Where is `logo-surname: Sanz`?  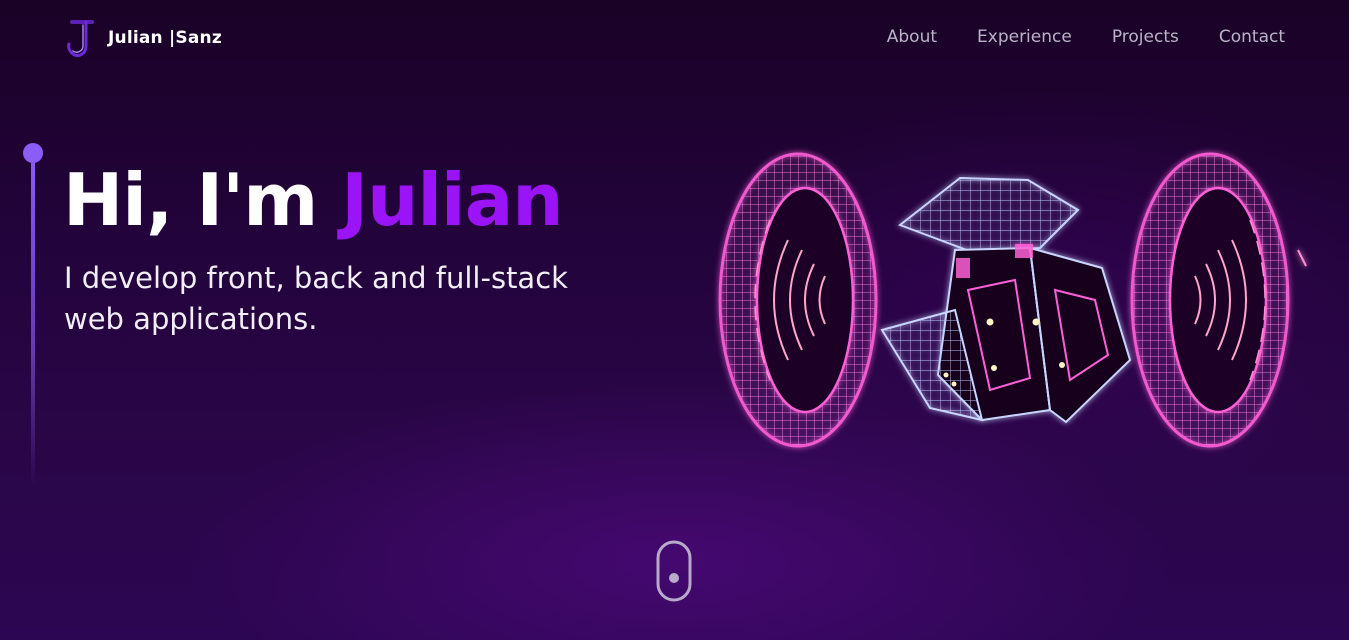
logo-surname: Sanz is located at coordinates (198, 38).